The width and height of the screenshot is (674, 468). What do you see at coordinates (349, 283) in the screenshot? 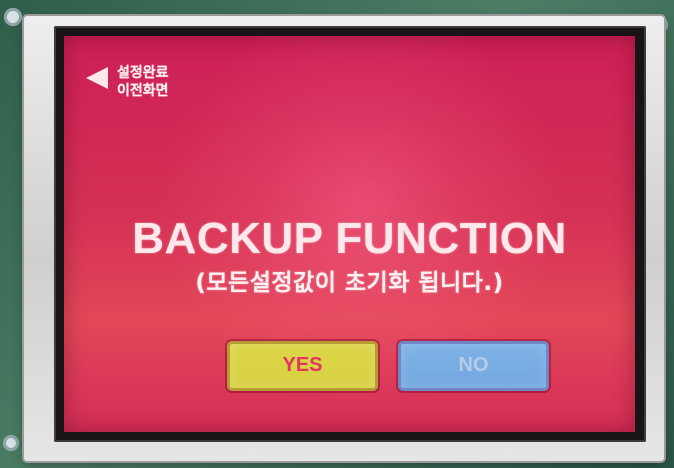
I see `reset-warning-text: (모든설정값이 초기화 됩니다.)` at bounding box center [349, 283].